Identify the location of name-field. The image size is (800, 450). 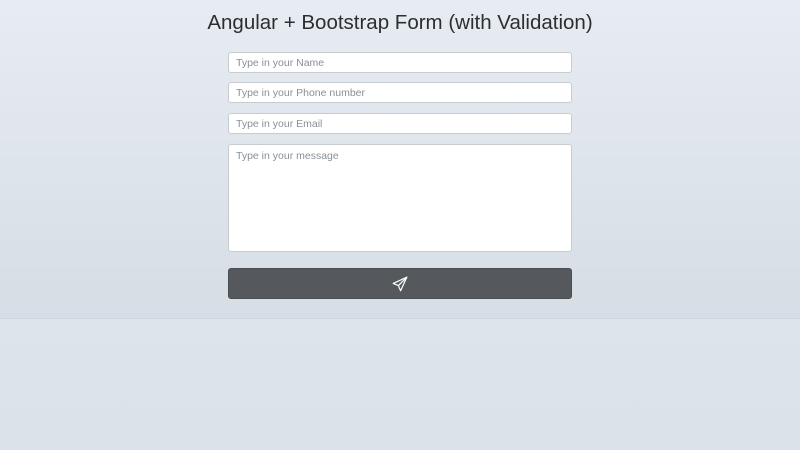
(400, 62).